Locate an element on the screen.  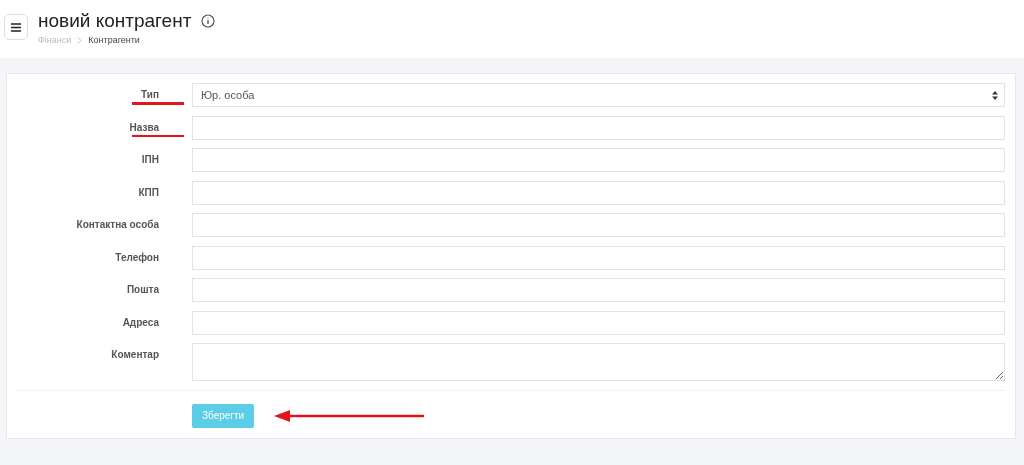
field-label: Назва is located at coordinates (144, 127).